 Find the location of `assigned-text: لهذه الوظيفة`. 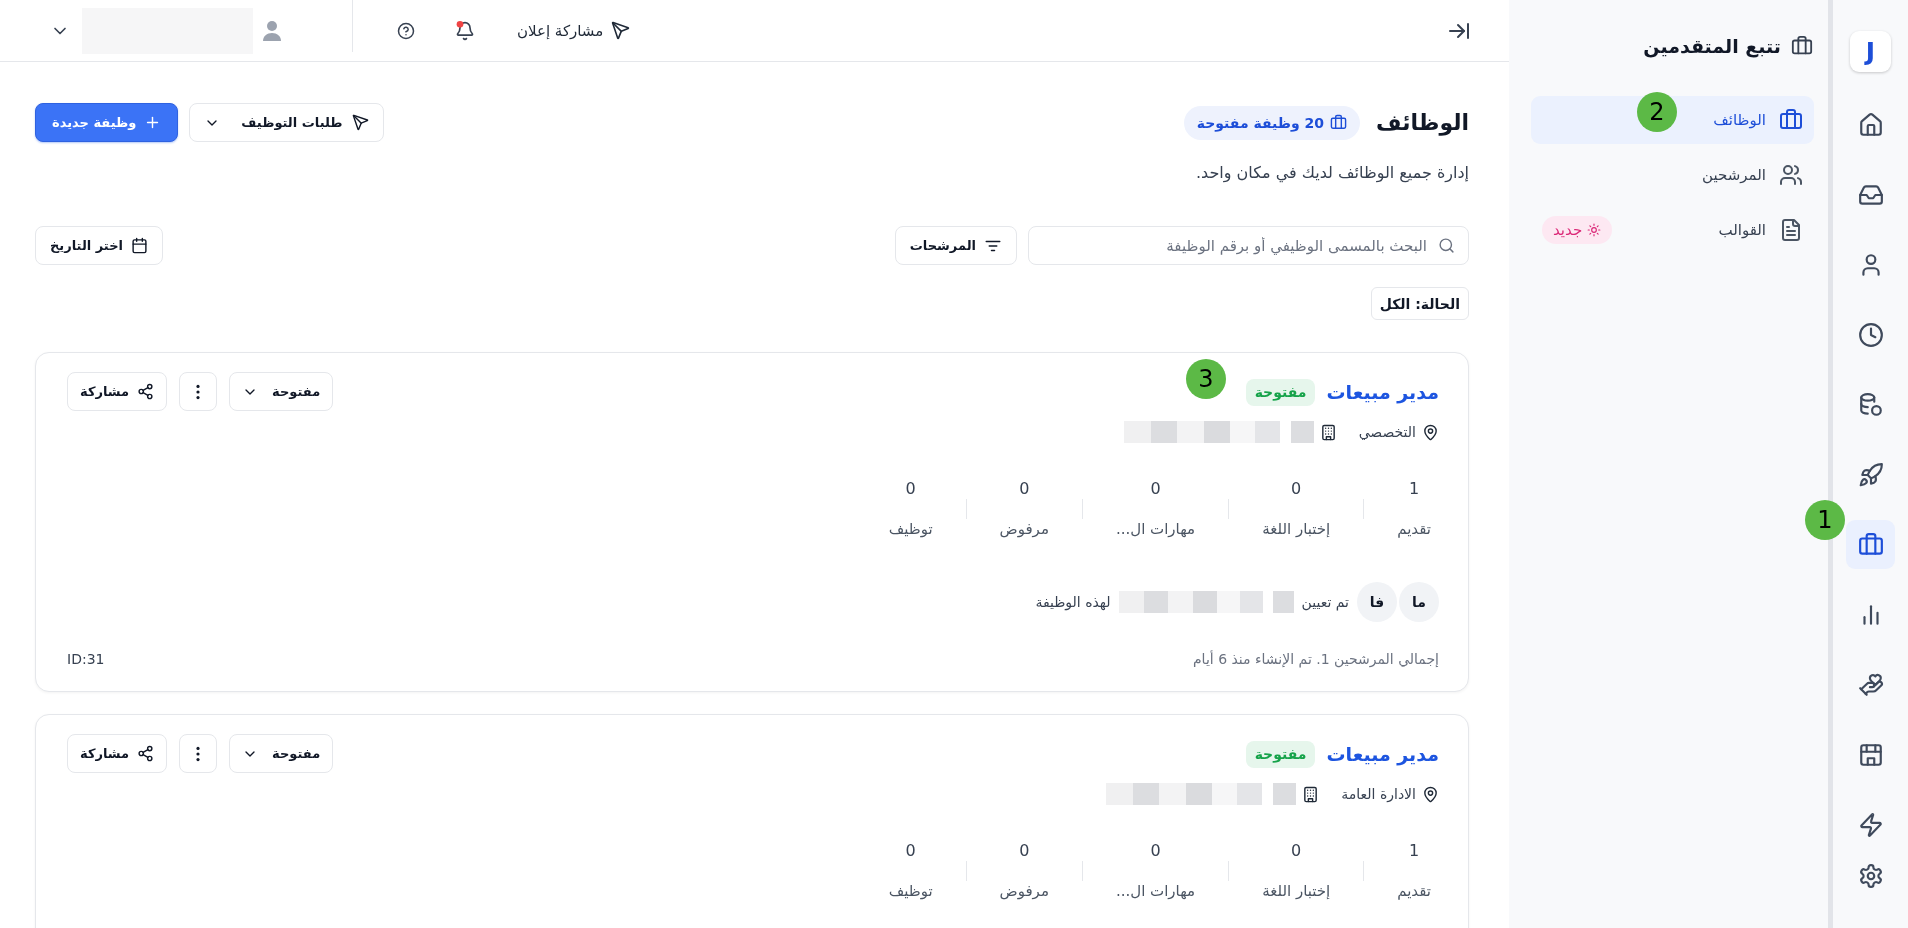

assigned-text: لهذه الوظيفة is located at coordinates (1073, 602).